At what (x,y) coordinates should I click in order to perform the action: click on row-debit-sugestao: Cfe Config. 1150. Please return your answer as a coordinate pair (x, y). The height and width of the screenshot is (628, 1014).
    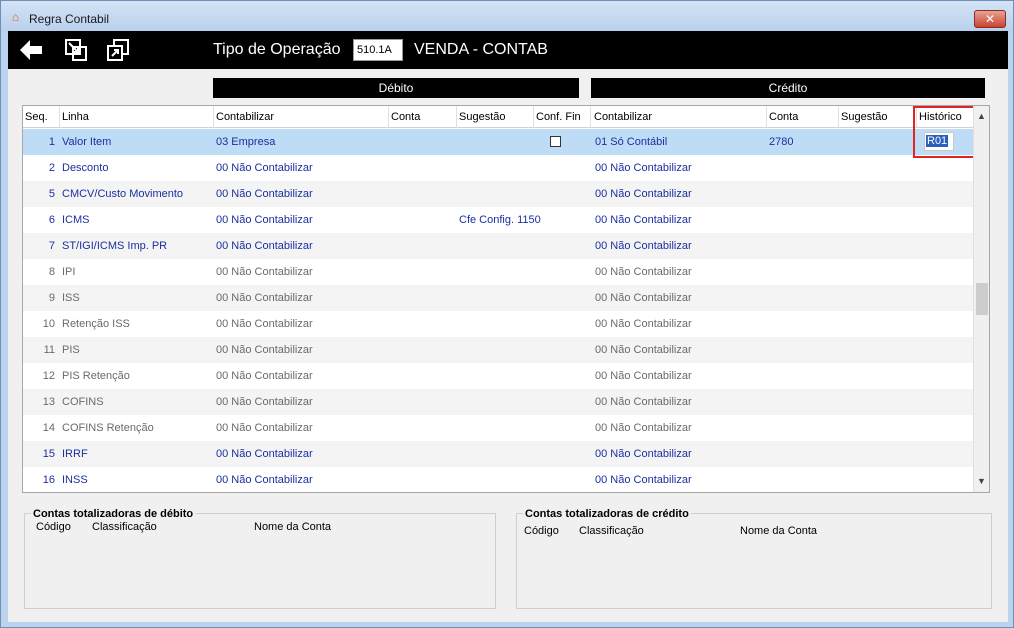
    Looking at the image, I should click on (500, 220).